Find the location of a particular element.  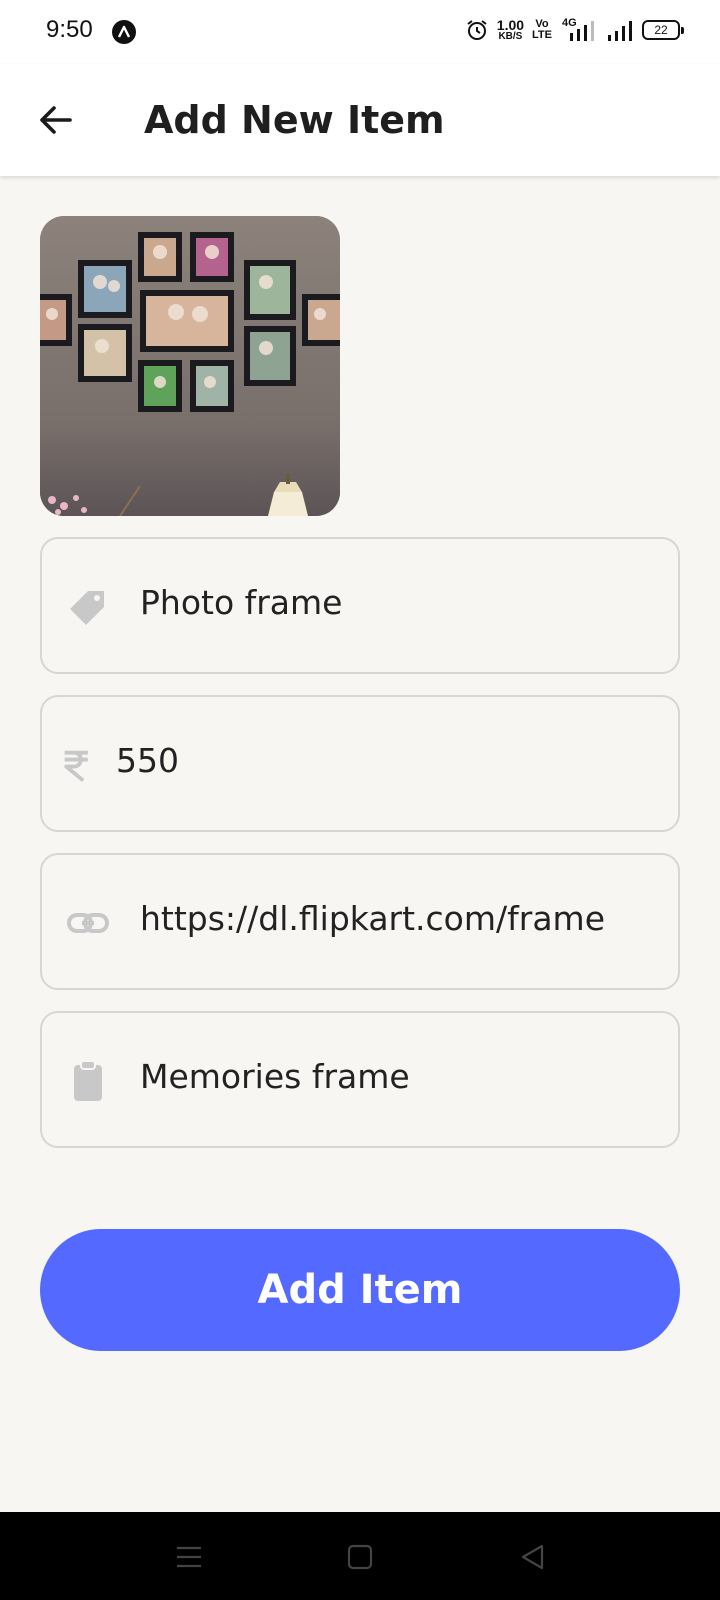

status-time: 9:50 is located at coordinates (69, 29).